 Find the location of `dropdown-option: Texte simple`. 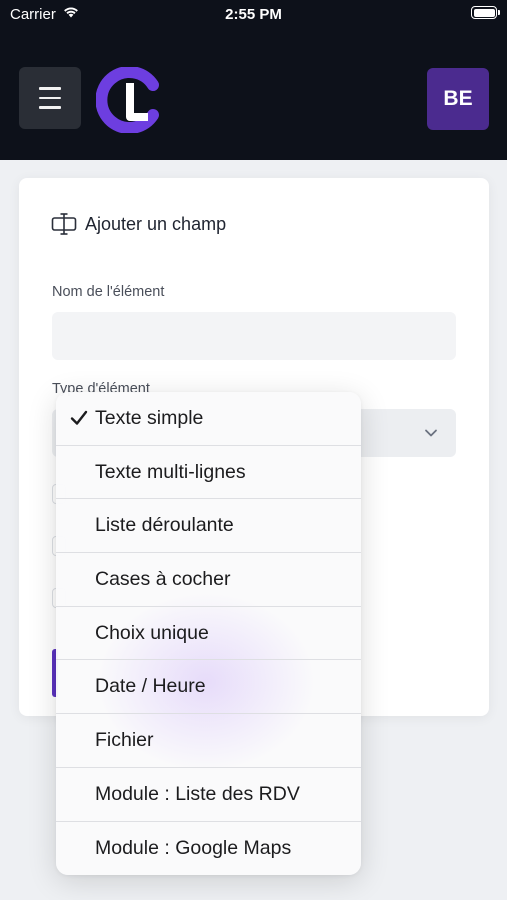

dropdown-option: Texte simple is located at coordinates (208, 419).